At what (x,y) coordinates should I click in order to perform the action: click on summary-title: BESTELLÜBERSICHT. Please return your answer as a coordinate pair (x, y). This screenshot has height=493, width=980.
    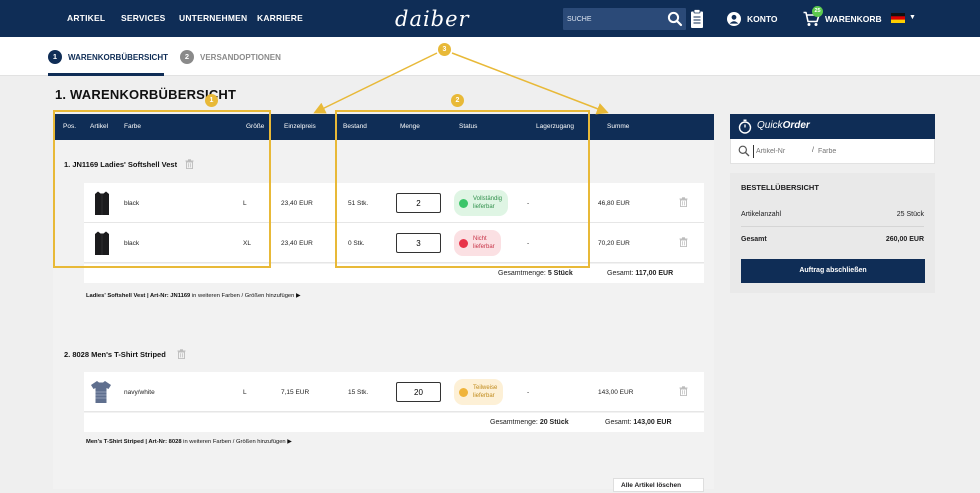
    Looking at the image, I should click on (780, 187).